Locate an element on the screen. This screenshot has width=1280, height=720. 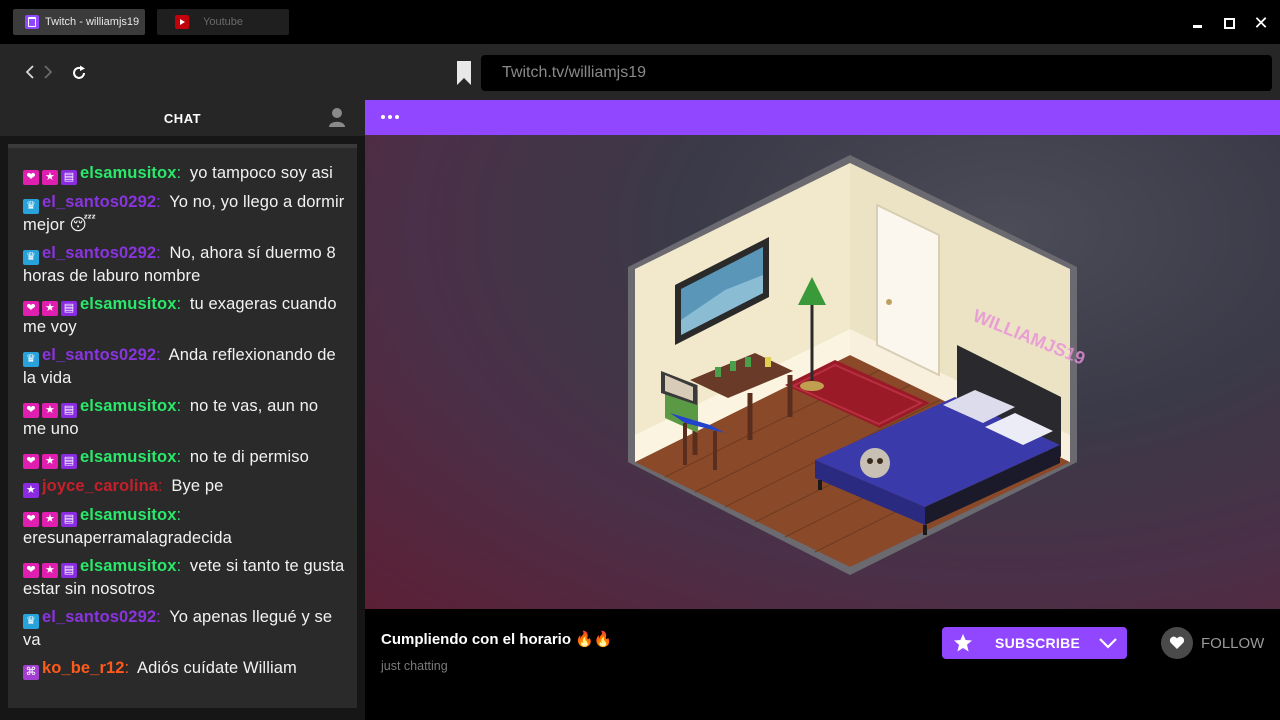
forward-arrow-icon is located at coordinates (48, 72).